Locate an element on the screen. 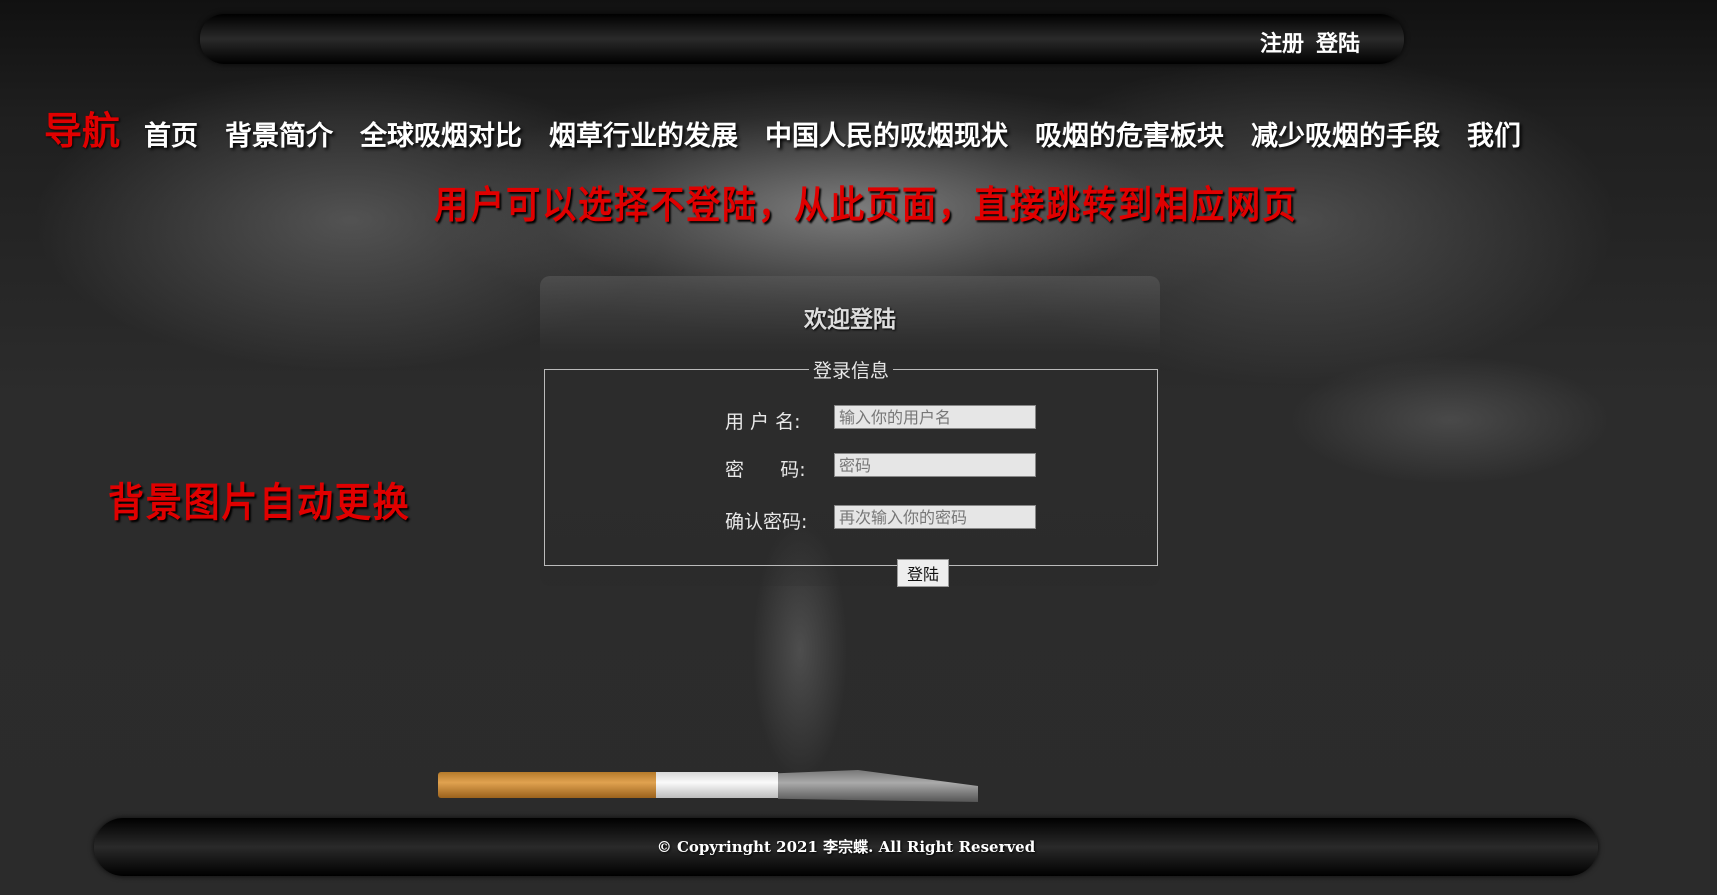 This screenshot has height=895, width=1717. cigarette-ash is located at coordinates (878, 786).